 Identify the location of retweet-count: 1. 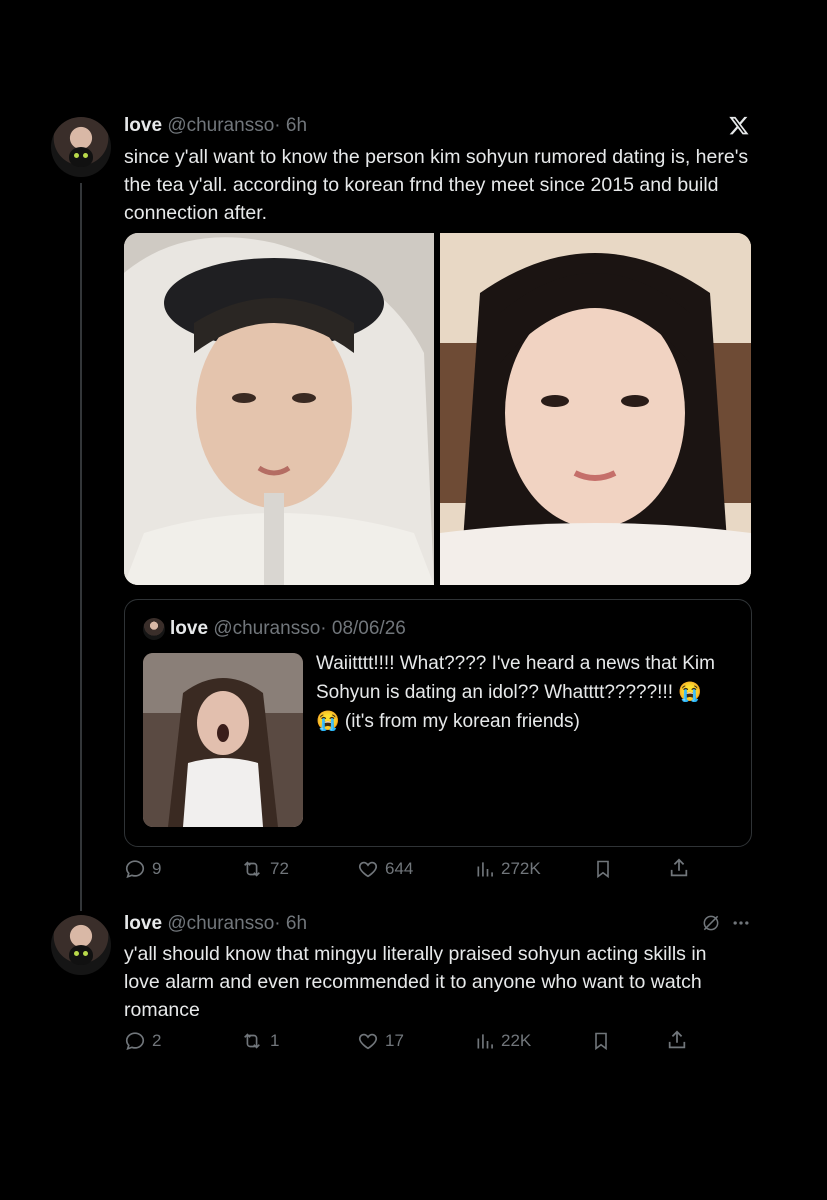
(275, 1040).